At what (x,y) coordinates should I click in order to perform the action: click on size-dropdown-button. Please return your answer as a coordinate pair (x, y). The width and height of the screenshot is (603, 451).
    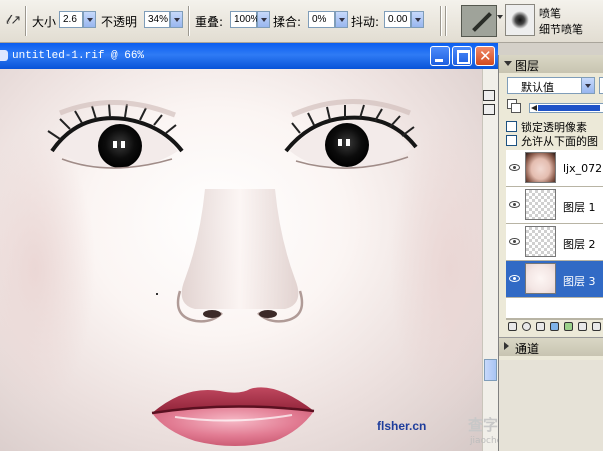
    Looking at the image, I should click on (89, 19).